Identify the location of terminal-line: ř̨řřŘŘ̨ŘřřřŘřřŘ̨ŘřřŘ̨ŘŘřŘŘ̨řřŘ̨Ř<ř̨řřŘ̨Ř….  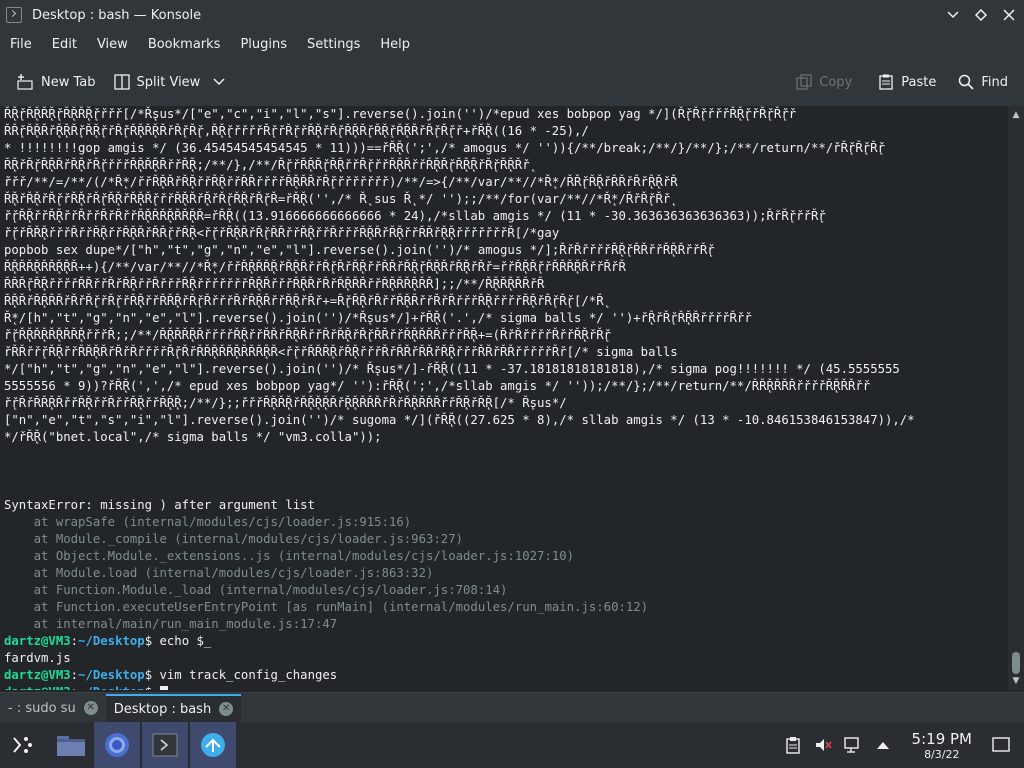
(282, 233).